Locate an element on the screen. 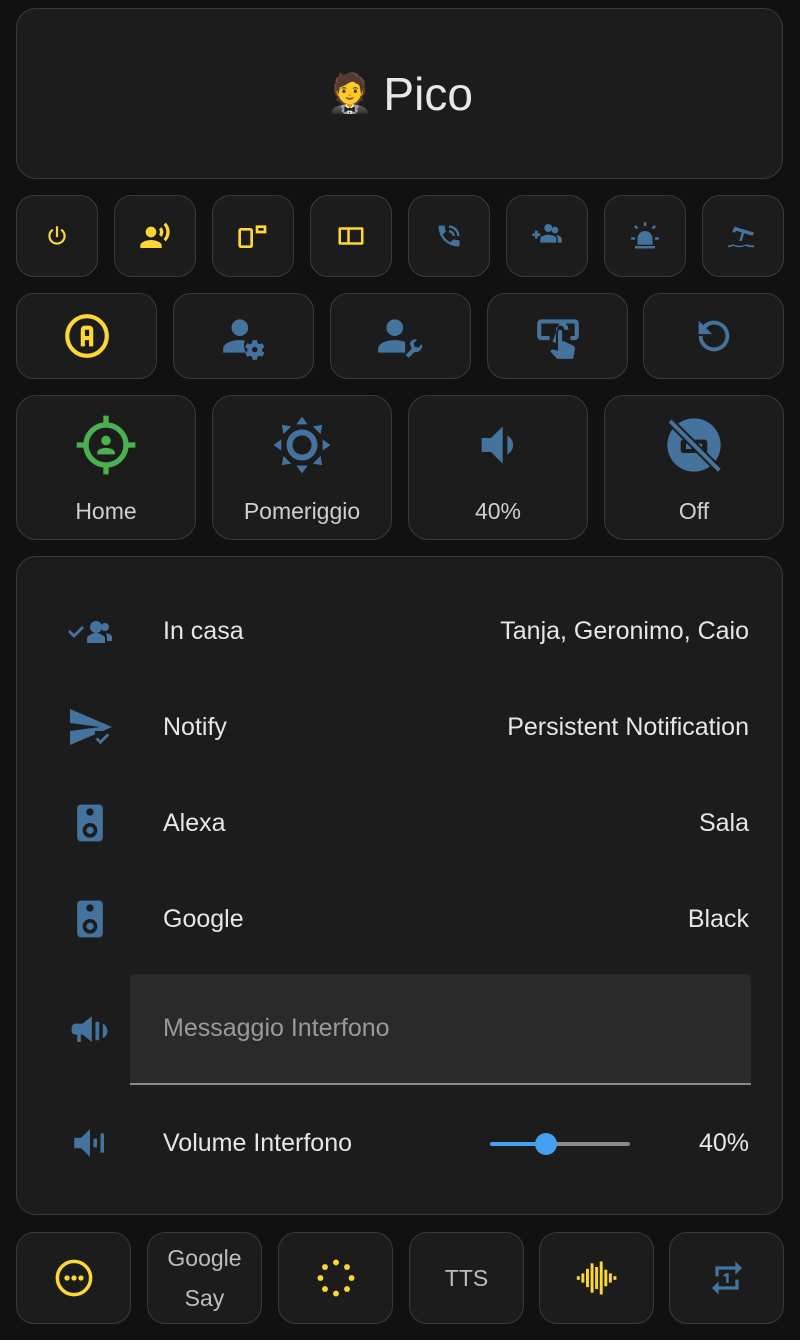 The image size is (800, 1340). account-wrench-icon is located at coordinates (399, 338).